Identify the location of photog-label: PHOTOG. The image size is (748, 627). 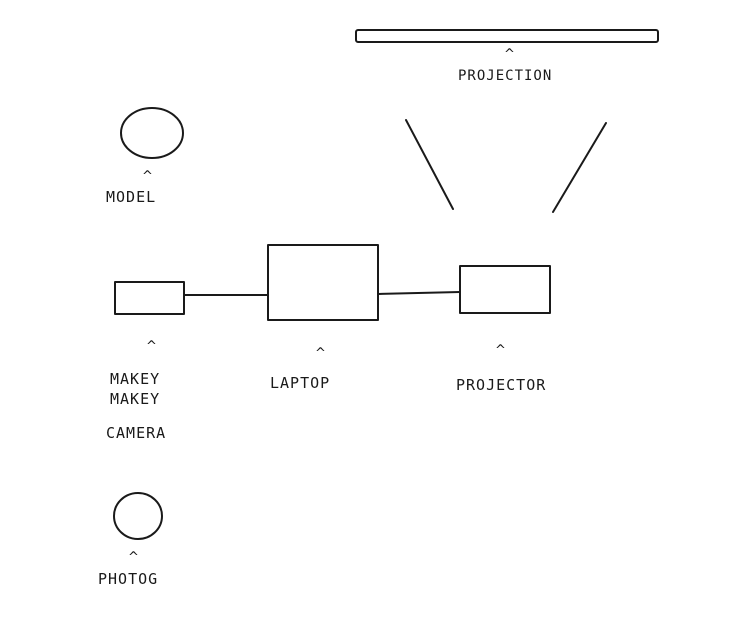
(128, 579).